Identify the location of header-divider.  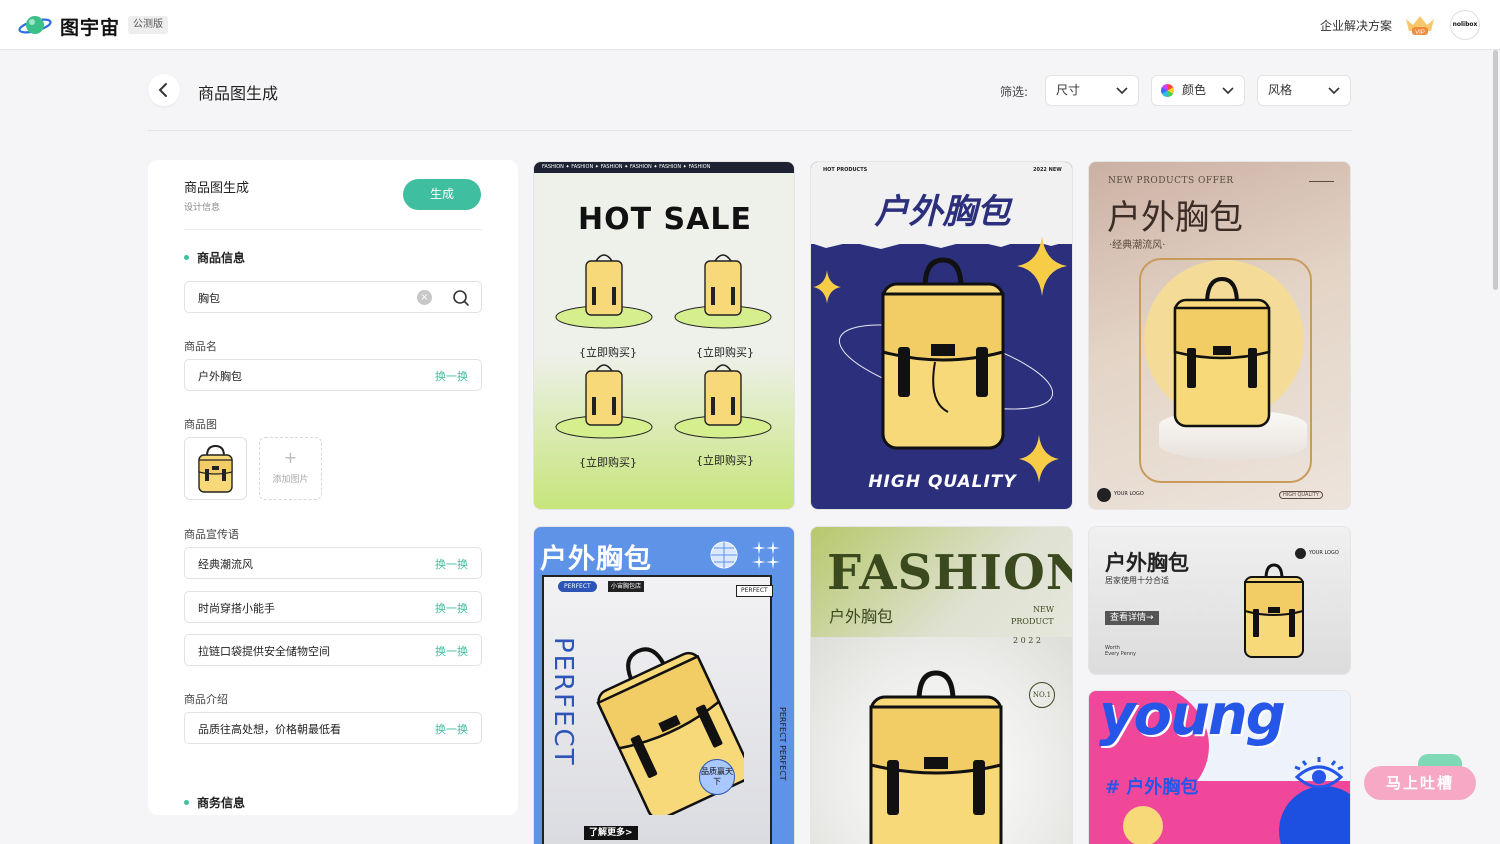
(750, 130).